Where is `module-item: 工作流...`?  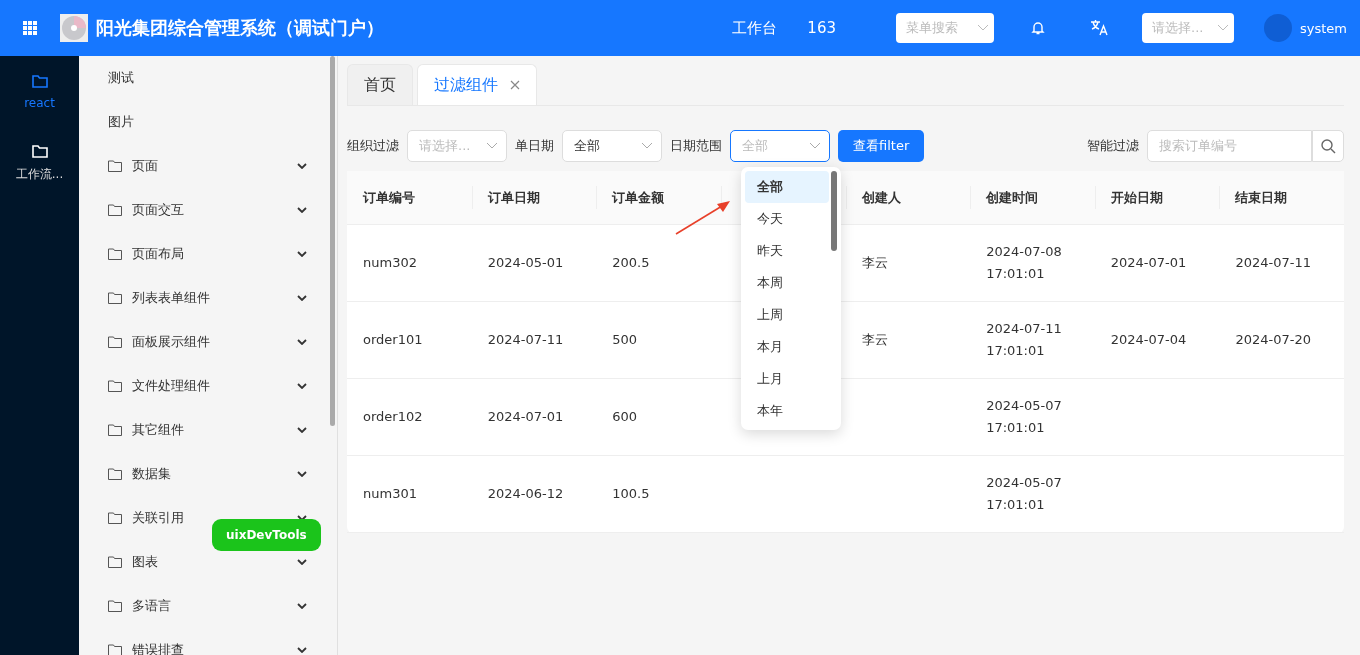
module-item: 工作流... is located at coordinates (39, 179).